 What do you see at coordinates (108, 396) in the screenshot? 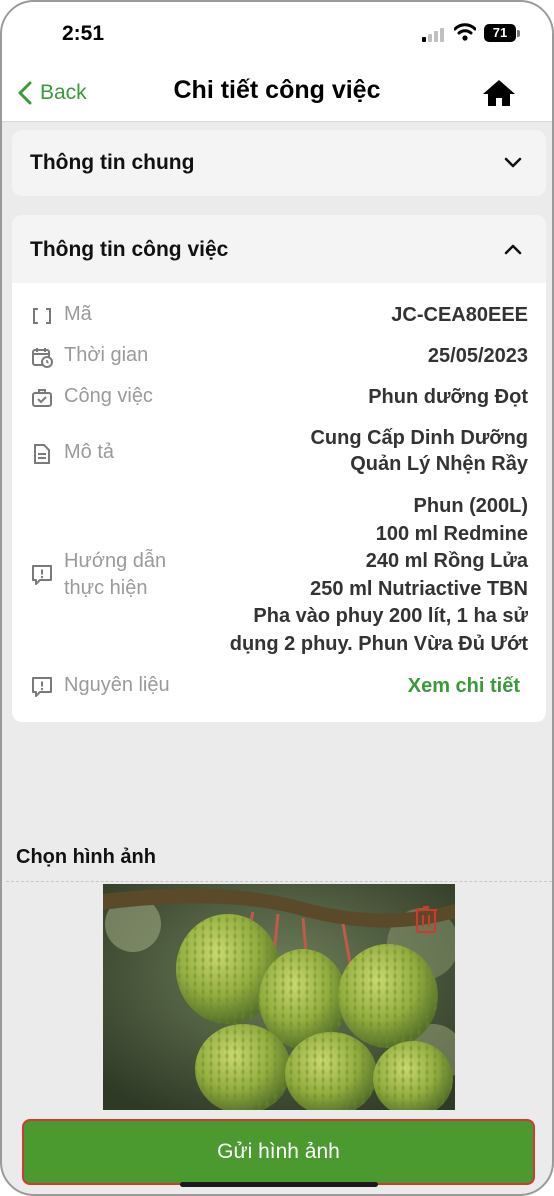
I see `info-label: Công việc` at bounding box center [108, 396].